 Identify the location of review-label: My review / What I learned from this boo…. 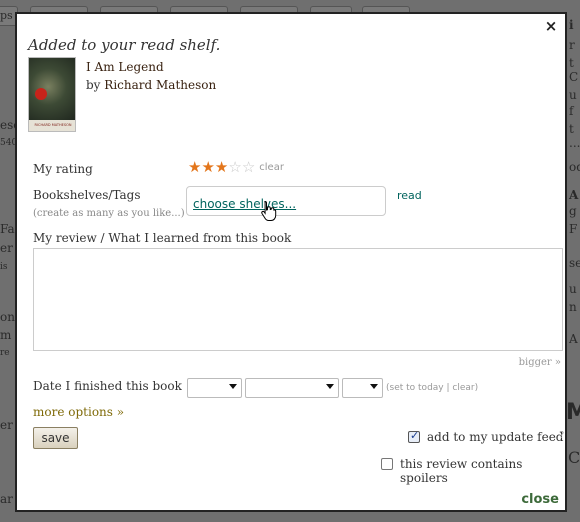
(162, 238).